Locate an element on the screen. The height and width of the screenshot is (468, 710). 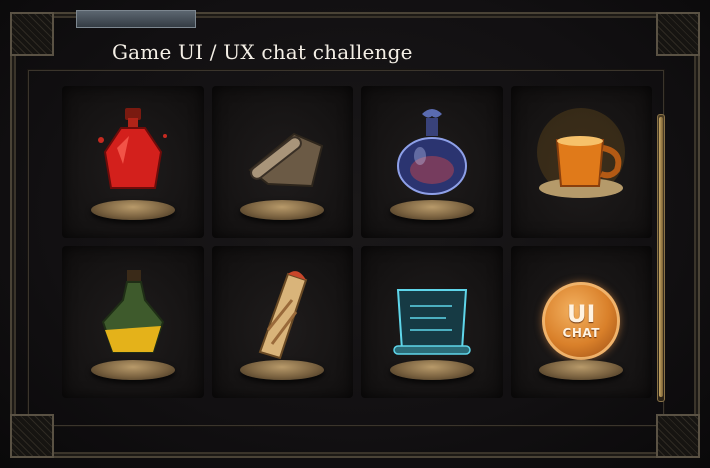
inventory-slot-green-potion is located at coordinates (133, 322).